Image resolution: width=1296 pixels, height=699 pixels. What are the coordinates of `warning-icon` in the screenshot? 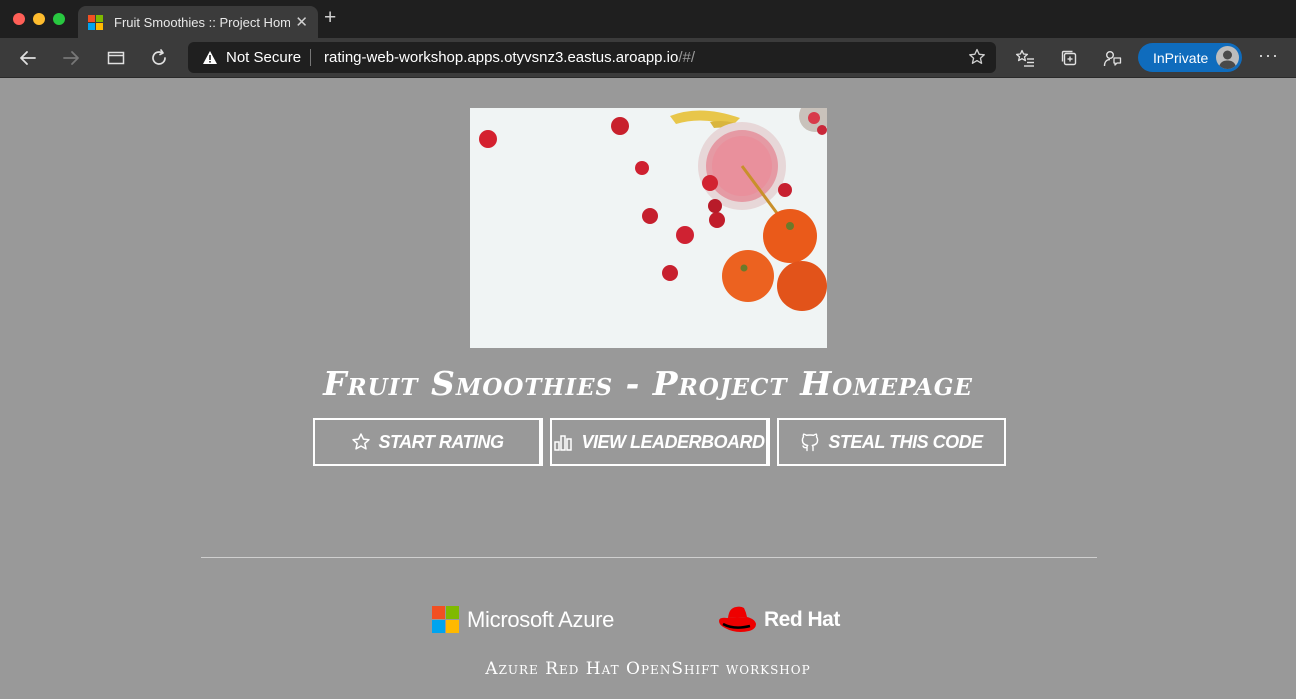 It's located at (210, 57).